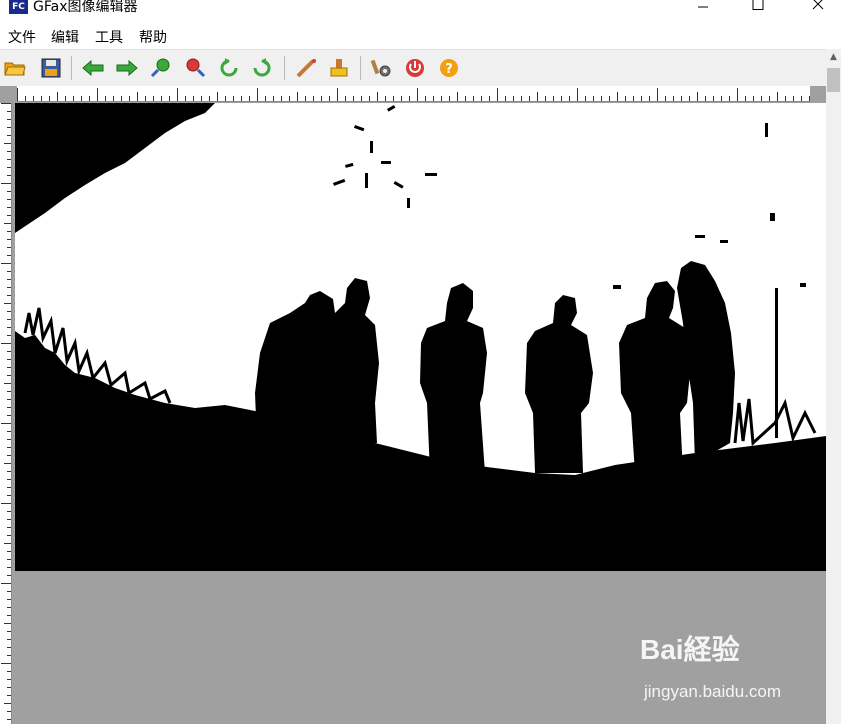  I want to click on pen-icon, so click(306, 68).